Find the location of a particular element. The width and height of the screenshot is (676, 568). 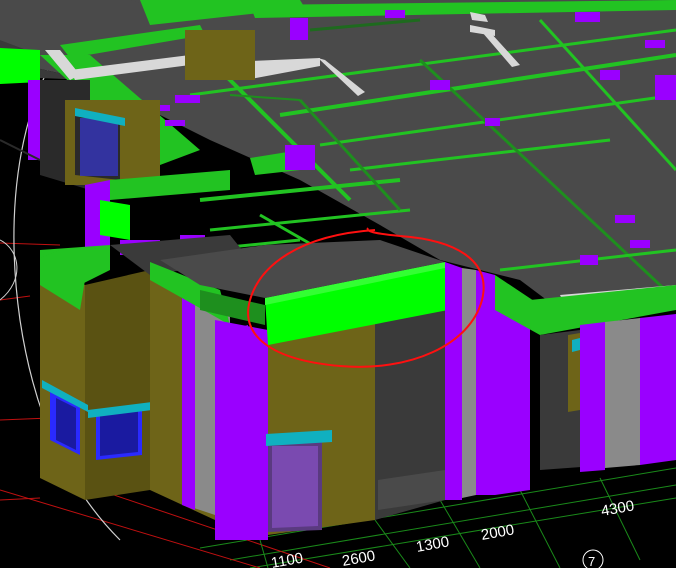

dimension-1300: 1300 is located at coordinates (433, 544).